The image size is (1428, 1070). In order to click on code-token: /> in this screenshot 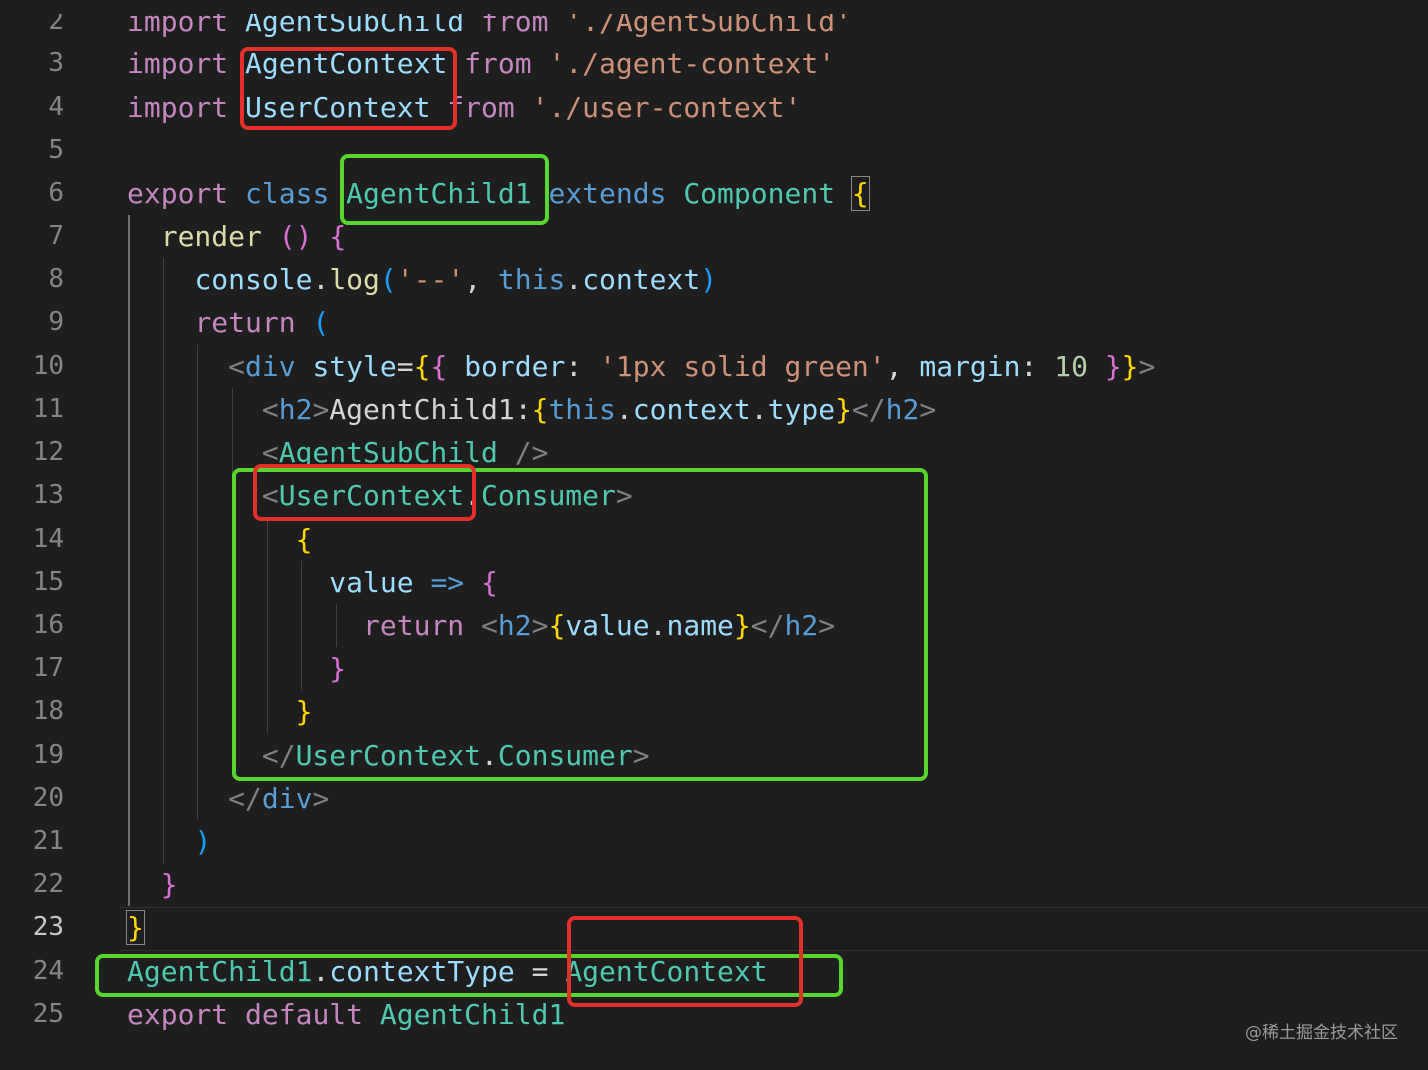, I will do `click(523, 452)`.